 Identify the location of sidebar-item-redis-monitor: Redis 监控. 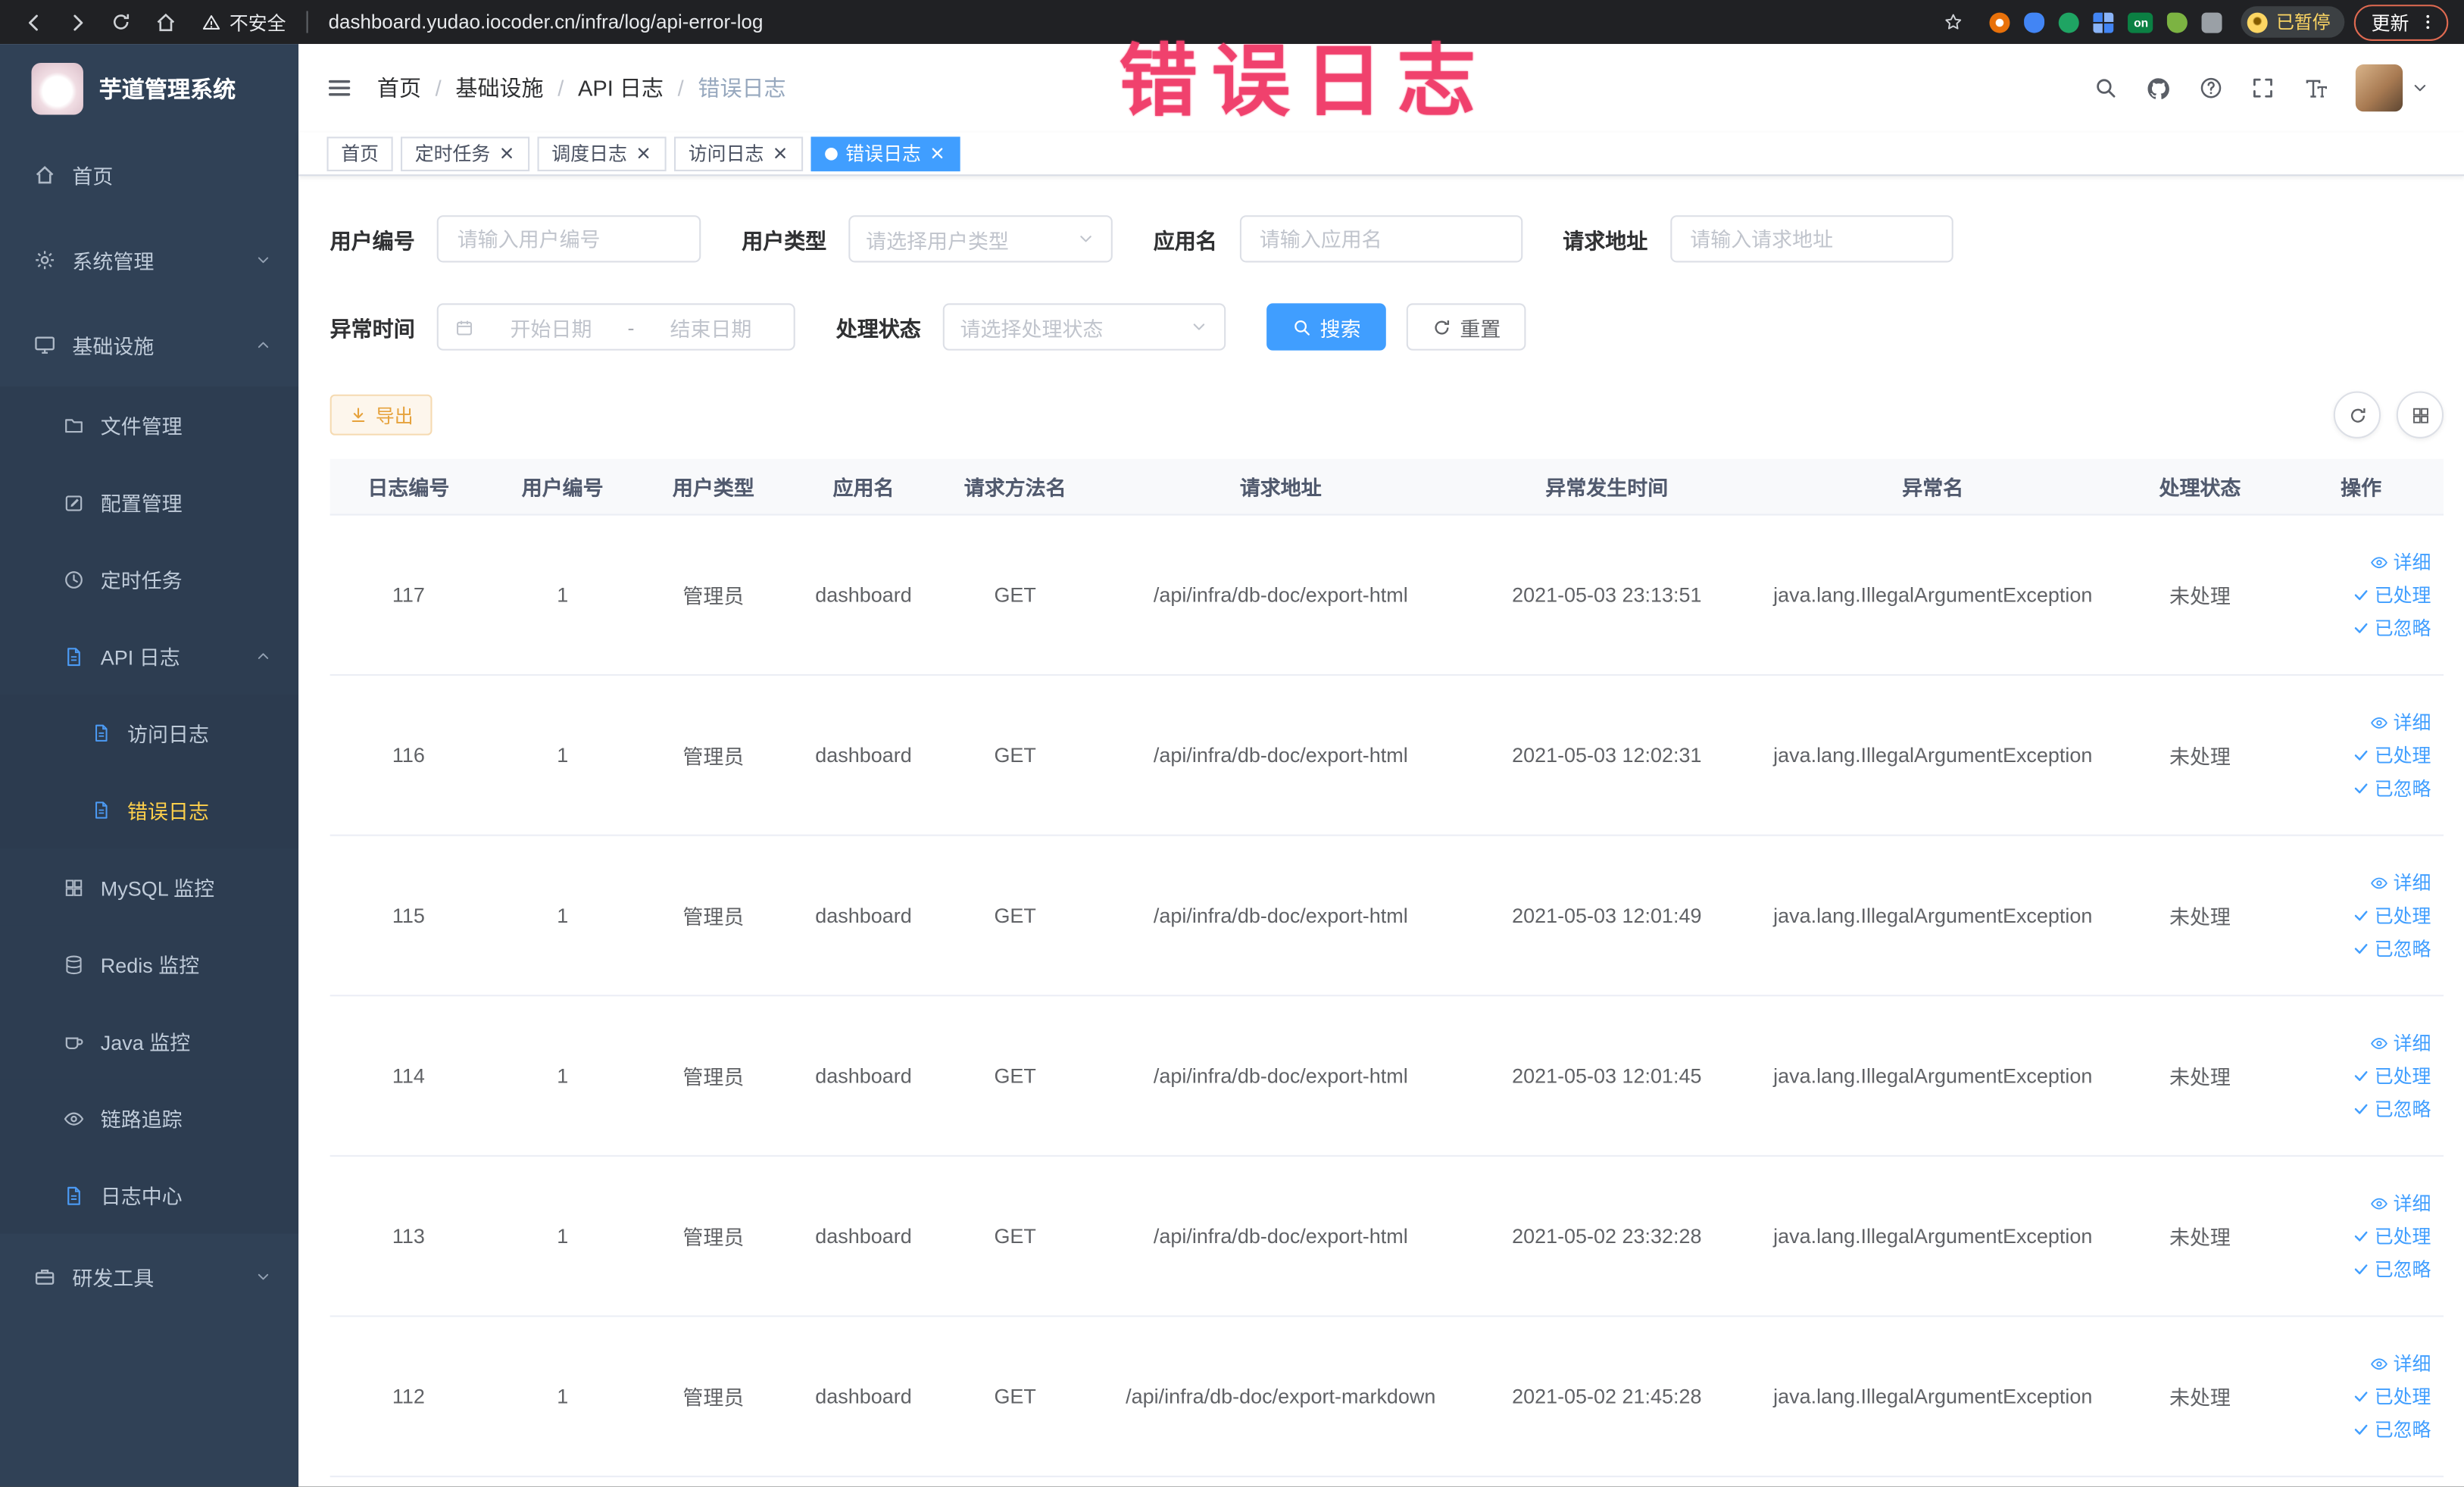
(149, 964).